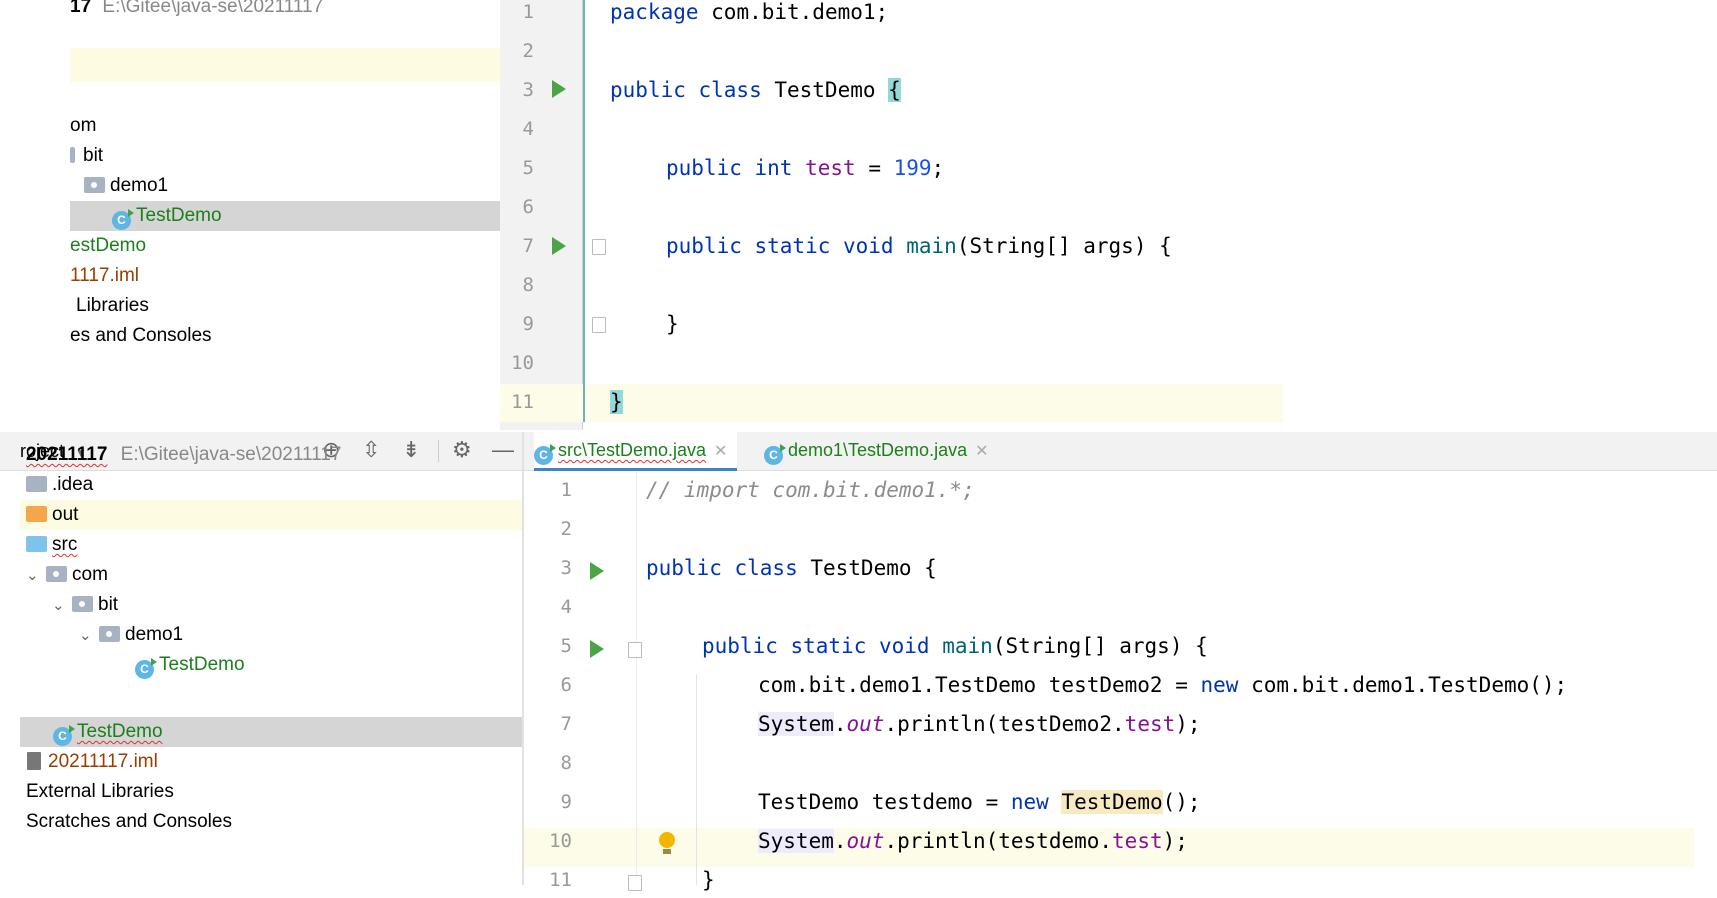  I want to click on tree-item-bit: bit, so click(86, 156).